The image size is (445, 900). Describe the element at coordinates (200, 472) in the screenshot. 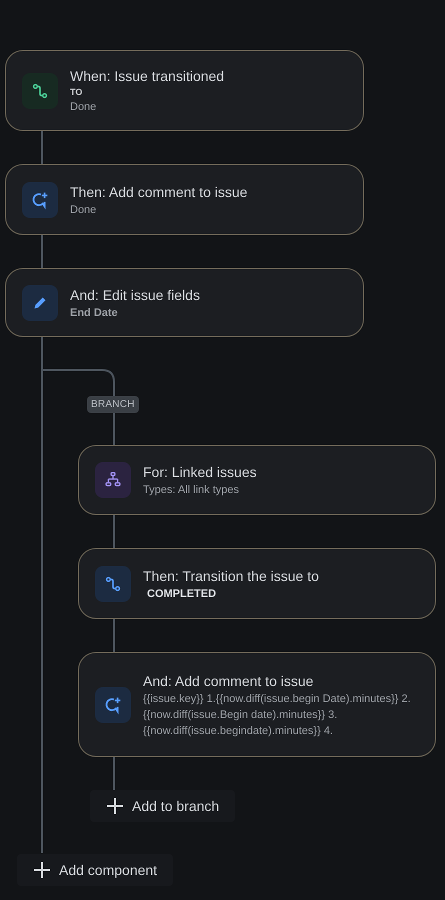

I see `step-title: For: Linked issues` at that location.